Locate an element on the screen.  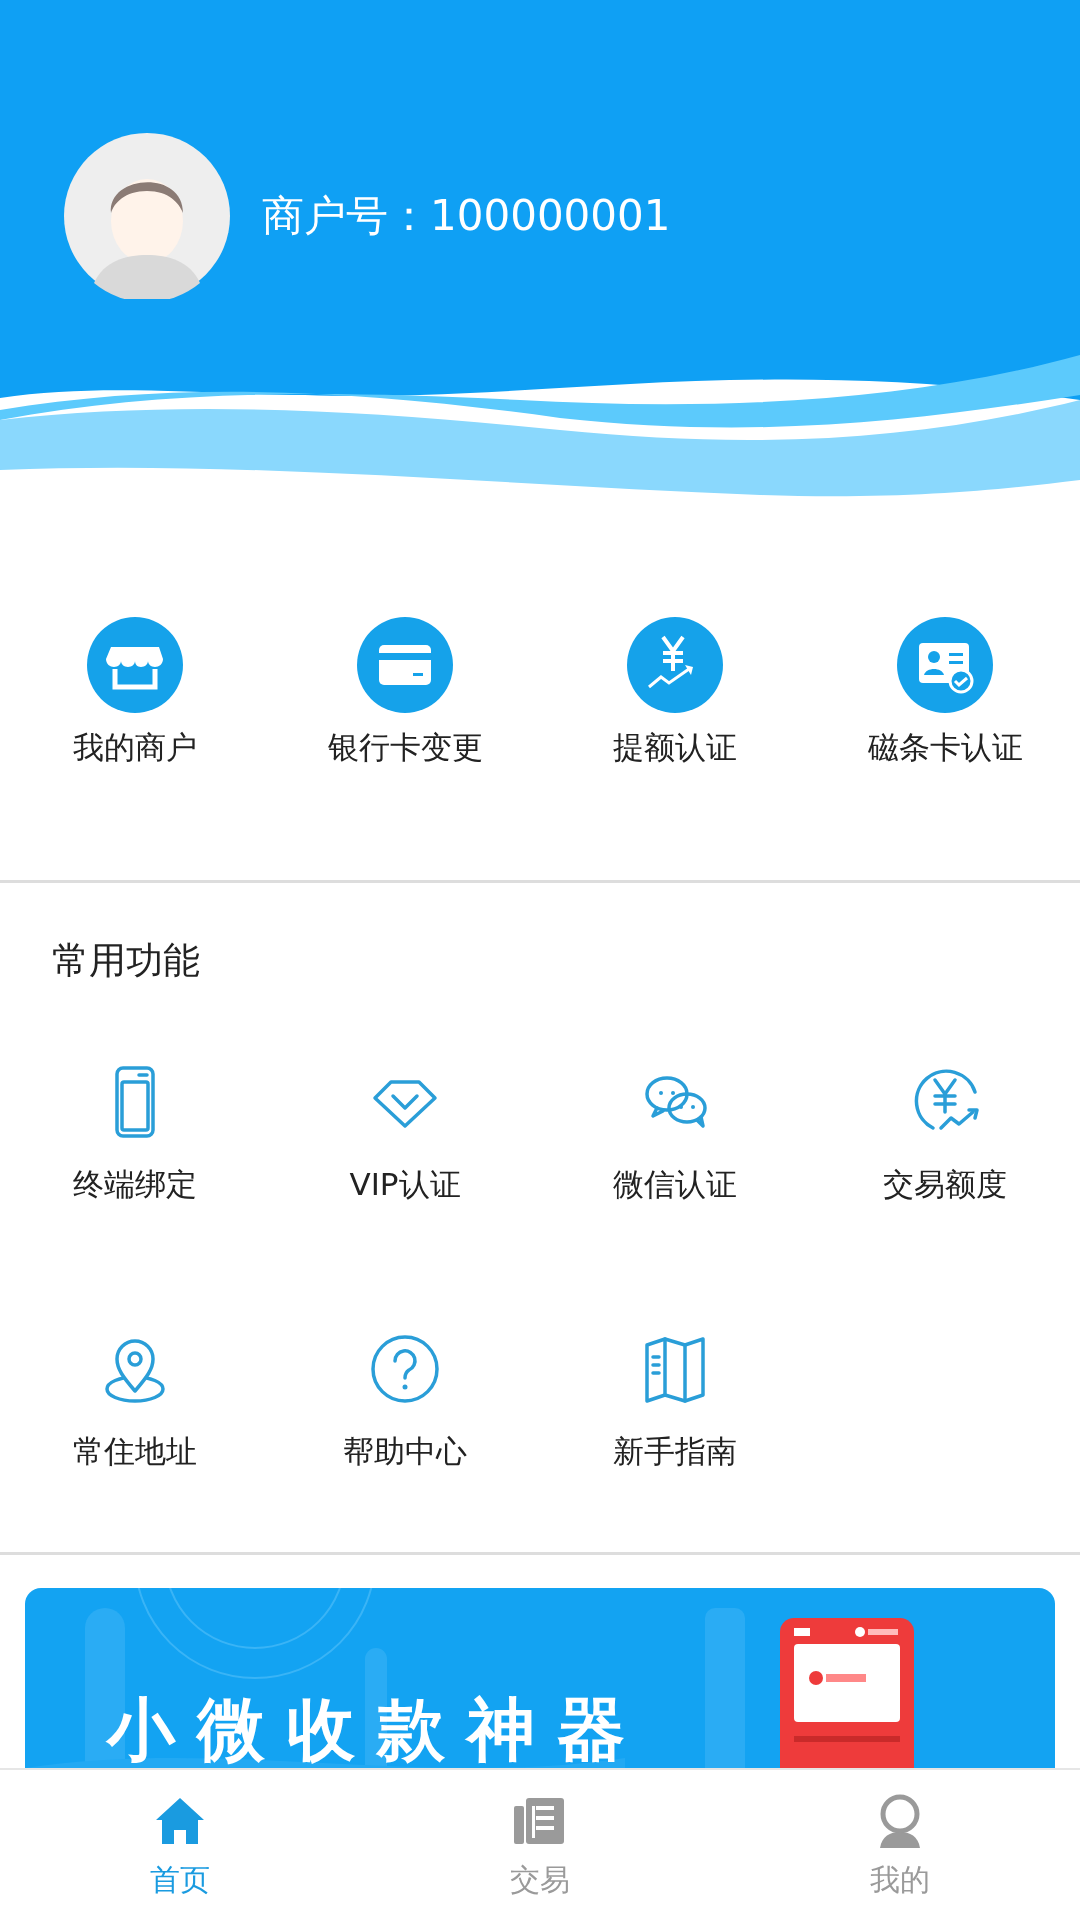
shop-icon is located at coordinates (135, 665).